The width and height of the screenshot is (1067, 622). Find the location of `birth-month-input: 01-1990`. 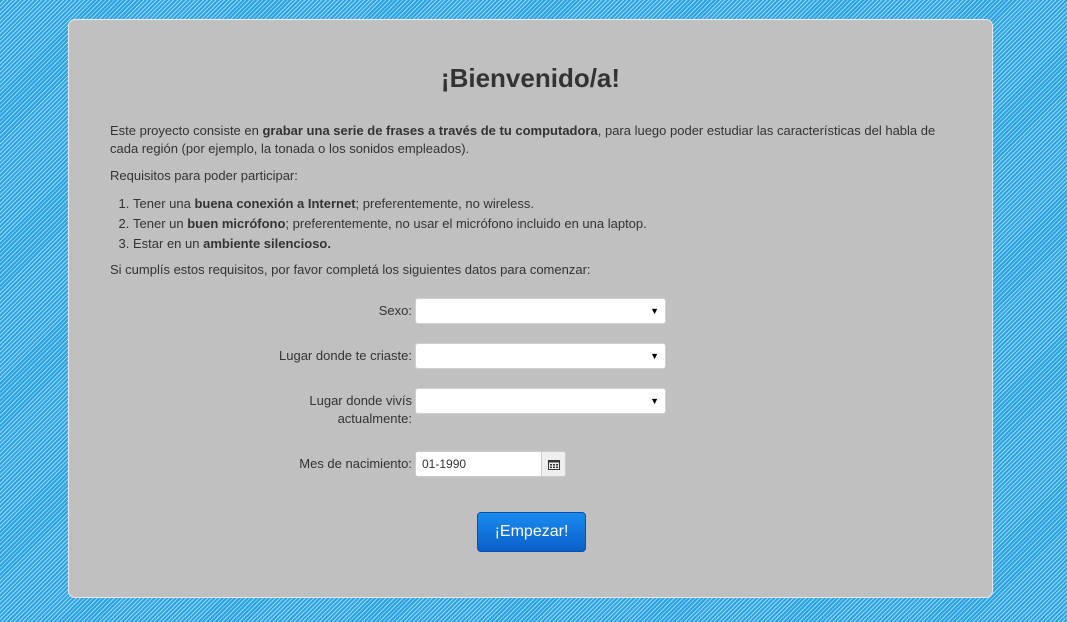

birth-month-input: 01-1990 is located at coordinates (478, 464).